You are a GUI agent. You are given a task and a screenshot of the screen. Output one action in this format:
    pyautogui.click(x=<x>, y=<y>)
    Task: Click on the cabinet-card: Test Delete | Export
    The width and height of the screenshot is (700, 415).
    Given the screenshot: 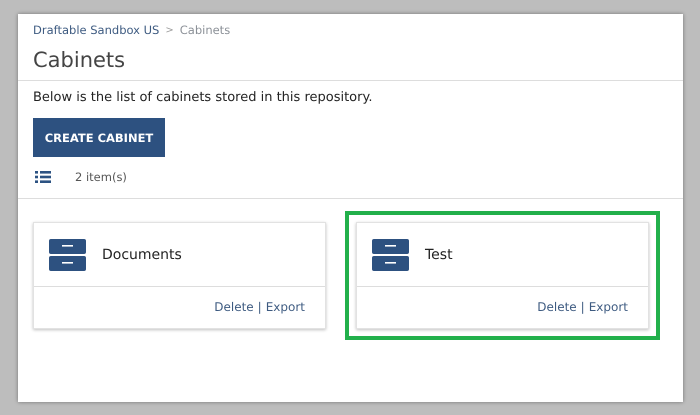 What is the action you would take?
    pyautogui.click(x=502, y=275)
    